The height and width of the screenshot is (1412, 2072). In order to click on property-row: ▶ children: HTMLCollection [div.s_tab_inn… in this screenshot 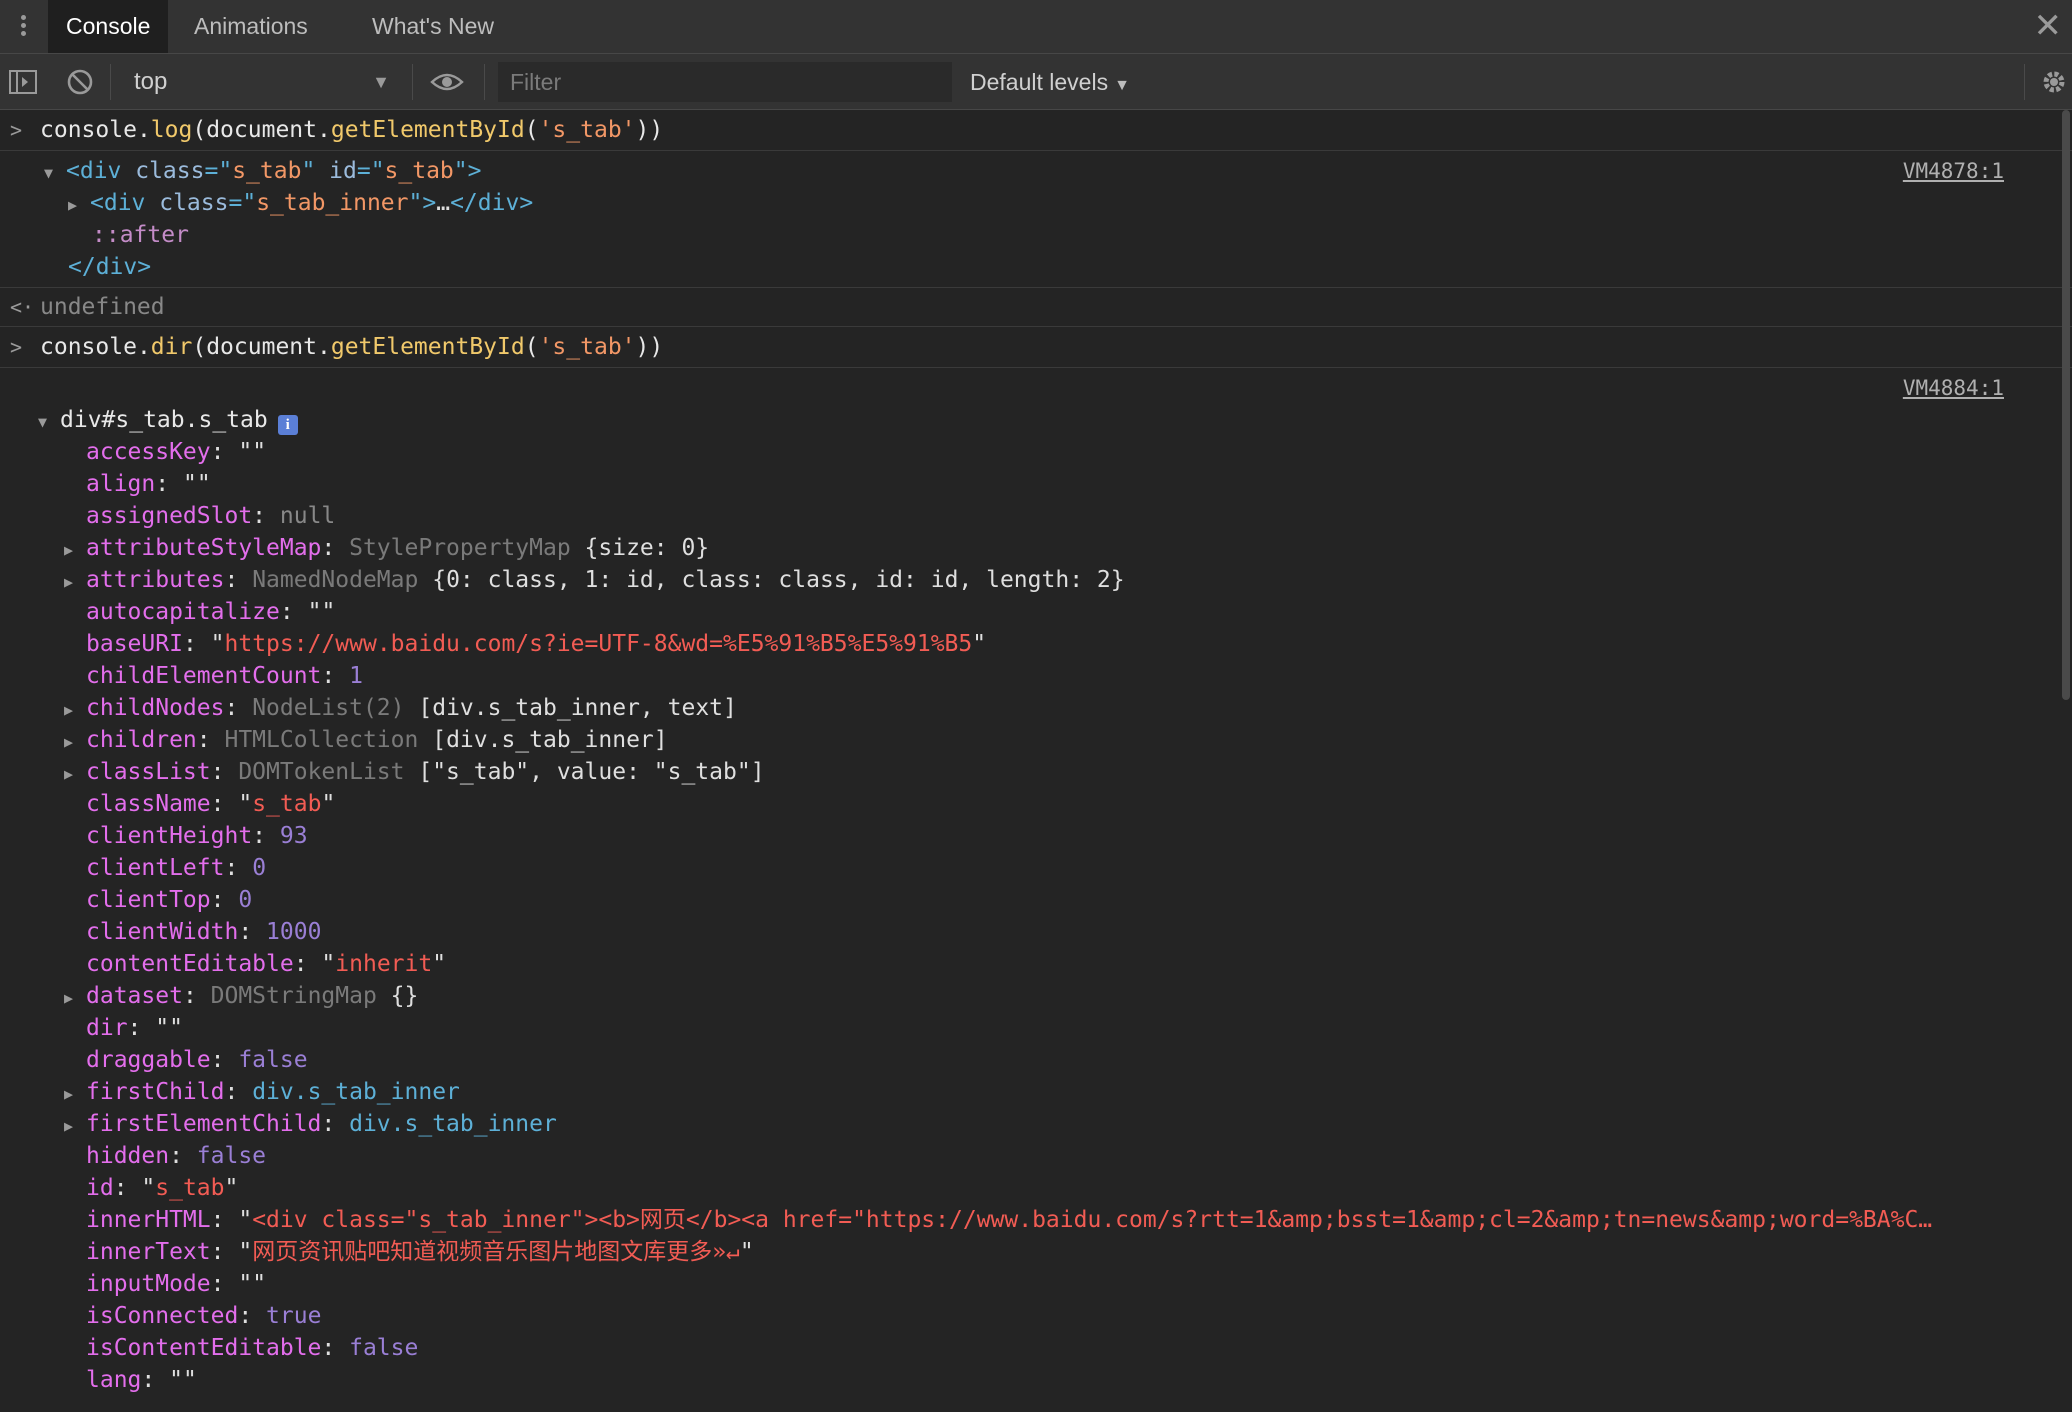, I will do `click(1036, 740)`.